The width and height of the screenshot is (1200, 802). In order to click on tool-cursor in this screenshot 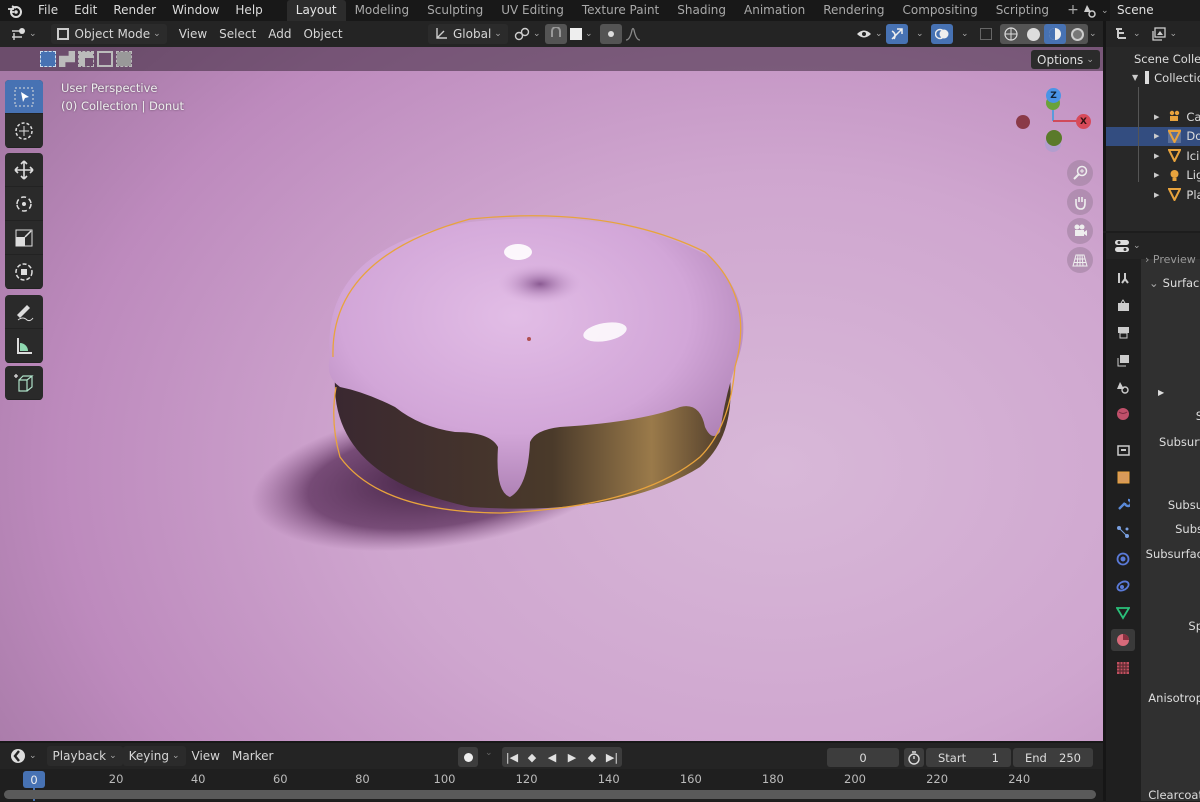, I will do `click(24, 131)`.